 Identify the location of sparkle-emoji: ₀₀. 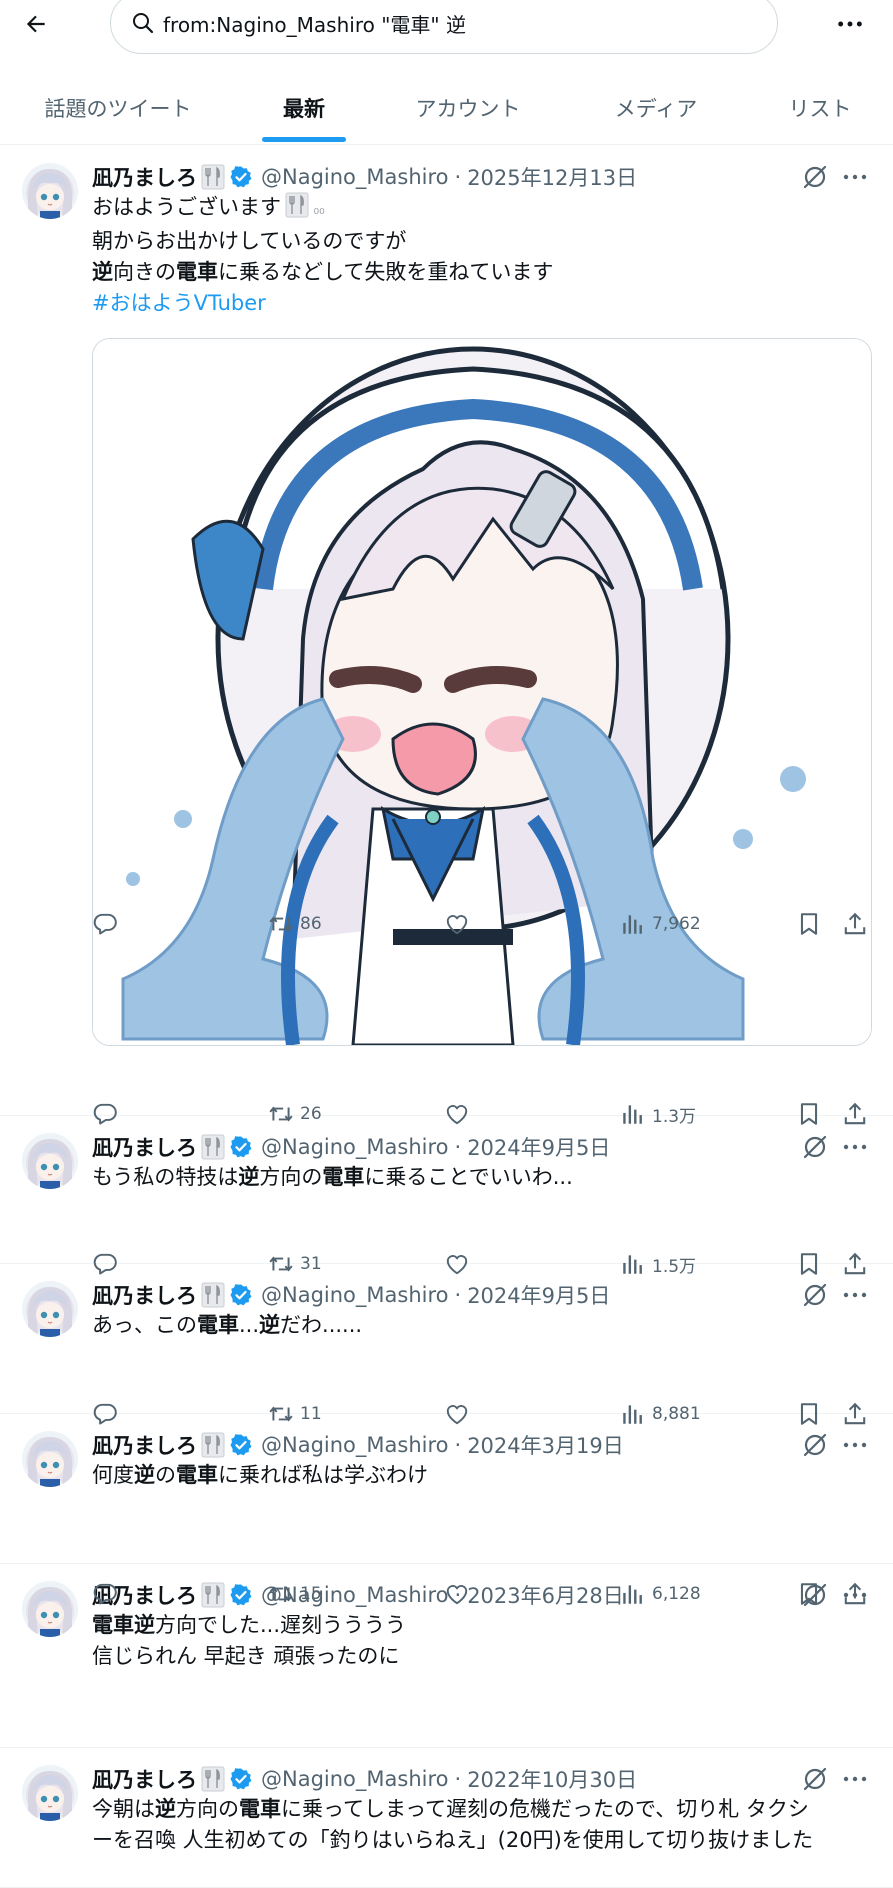
(317, 210).